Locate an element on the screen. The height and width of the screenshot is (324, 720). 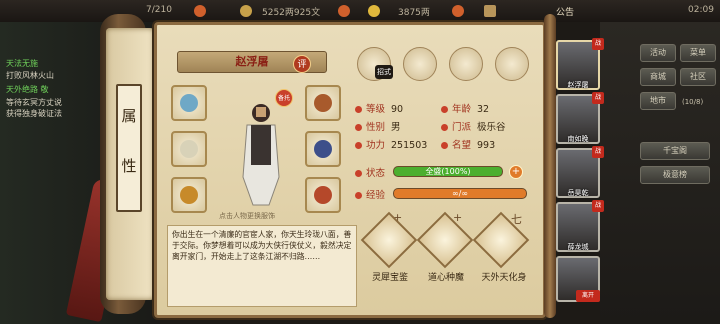
community-button: 社区 is located at coordinates (698, 77).